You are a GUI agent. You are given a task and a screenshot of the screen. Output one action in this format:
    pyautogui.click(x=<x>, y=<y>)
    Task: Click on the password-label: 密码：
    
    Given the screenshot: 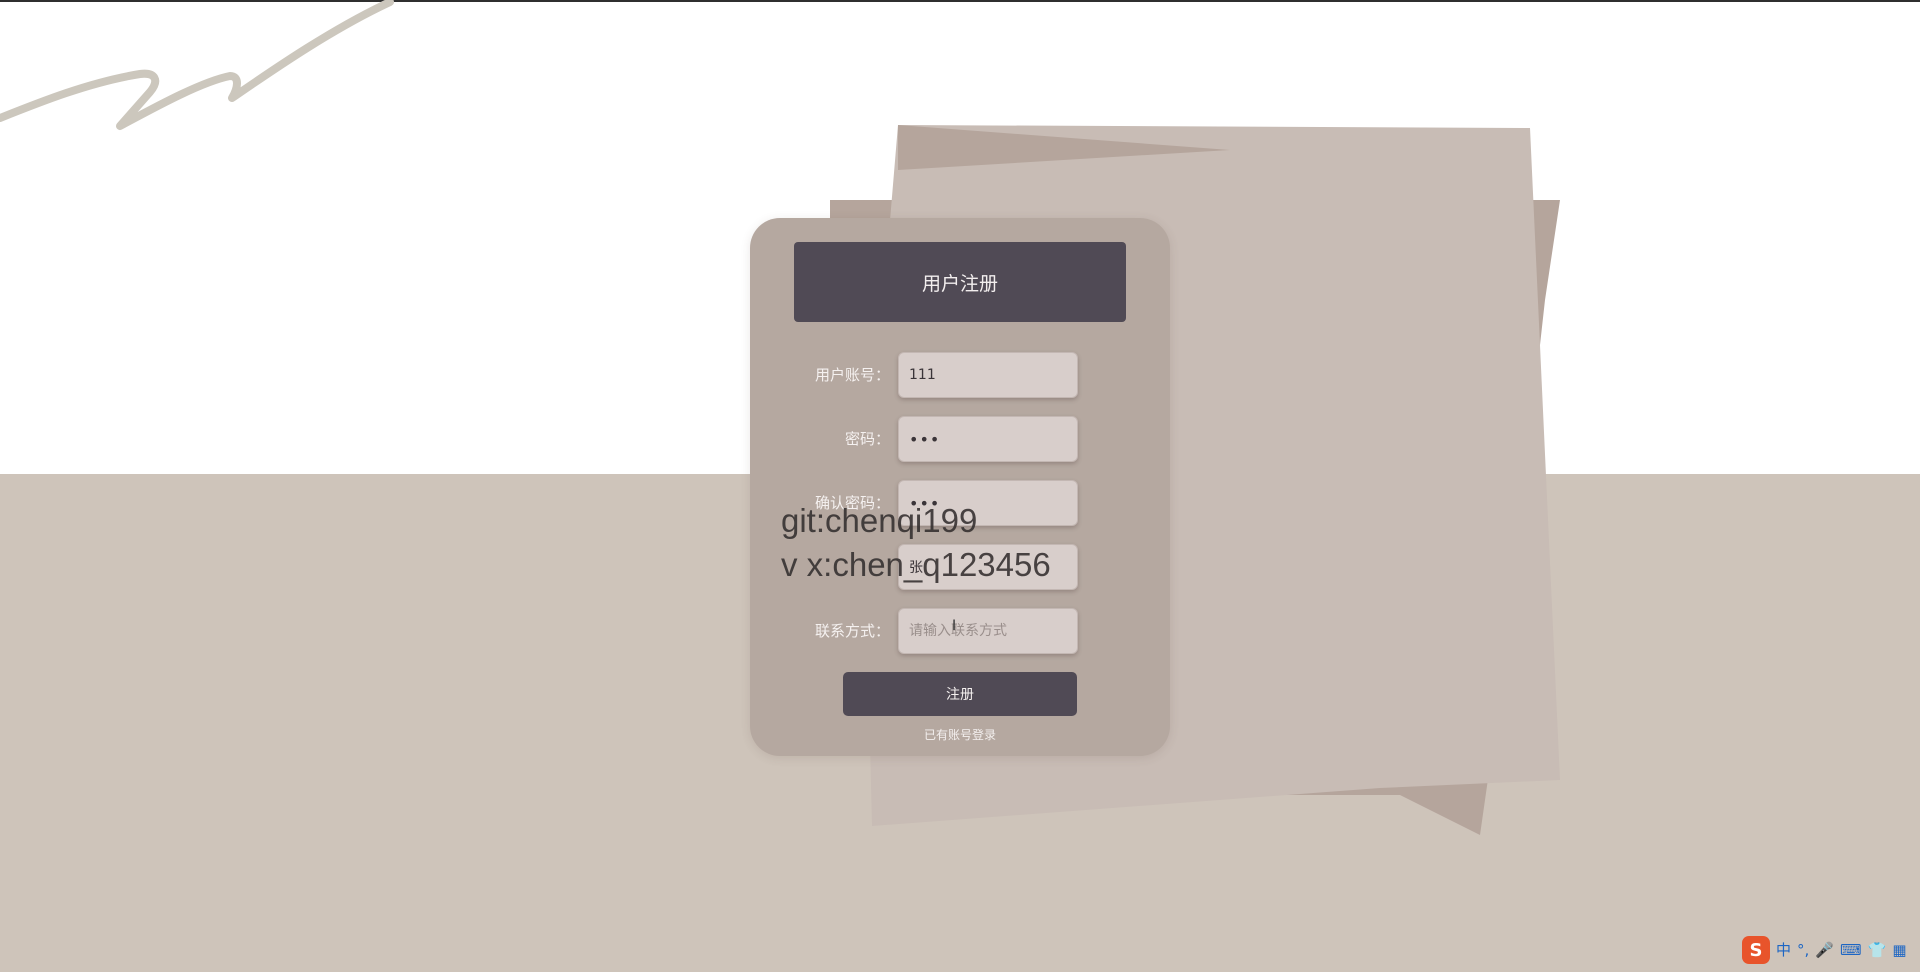 What is the action you would take?
    pyautogui.click(x=867, y=439)
    